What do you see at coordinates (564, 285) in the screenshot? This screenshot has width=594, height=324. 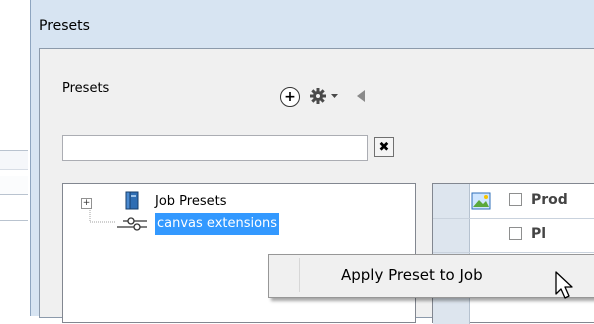 I see `mouse-pointer-icon` at bounding box center [564, 285].